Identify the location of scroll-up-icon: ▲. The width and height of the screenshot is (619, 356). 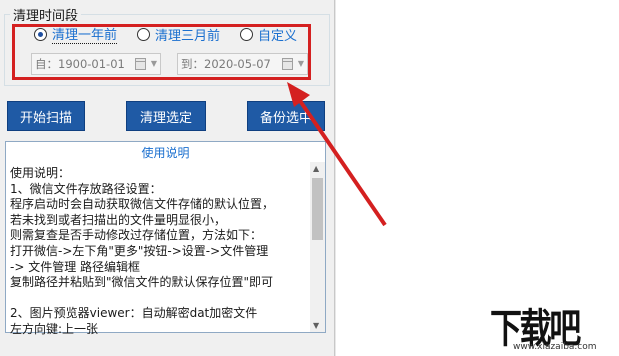
(316, 168).